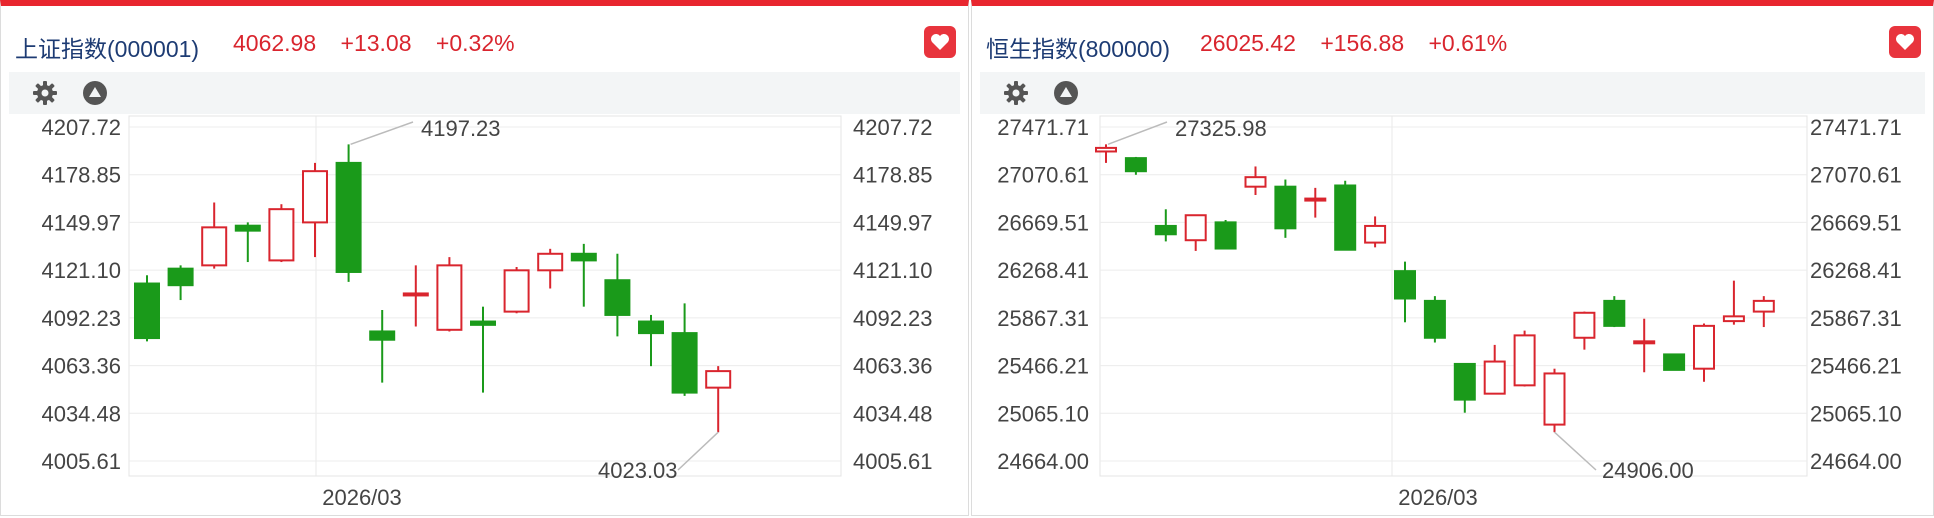  Describe the element at coordinates (1856, 413) in the screenshot. I see `y-tick-label-right: 25065.10` at that location.